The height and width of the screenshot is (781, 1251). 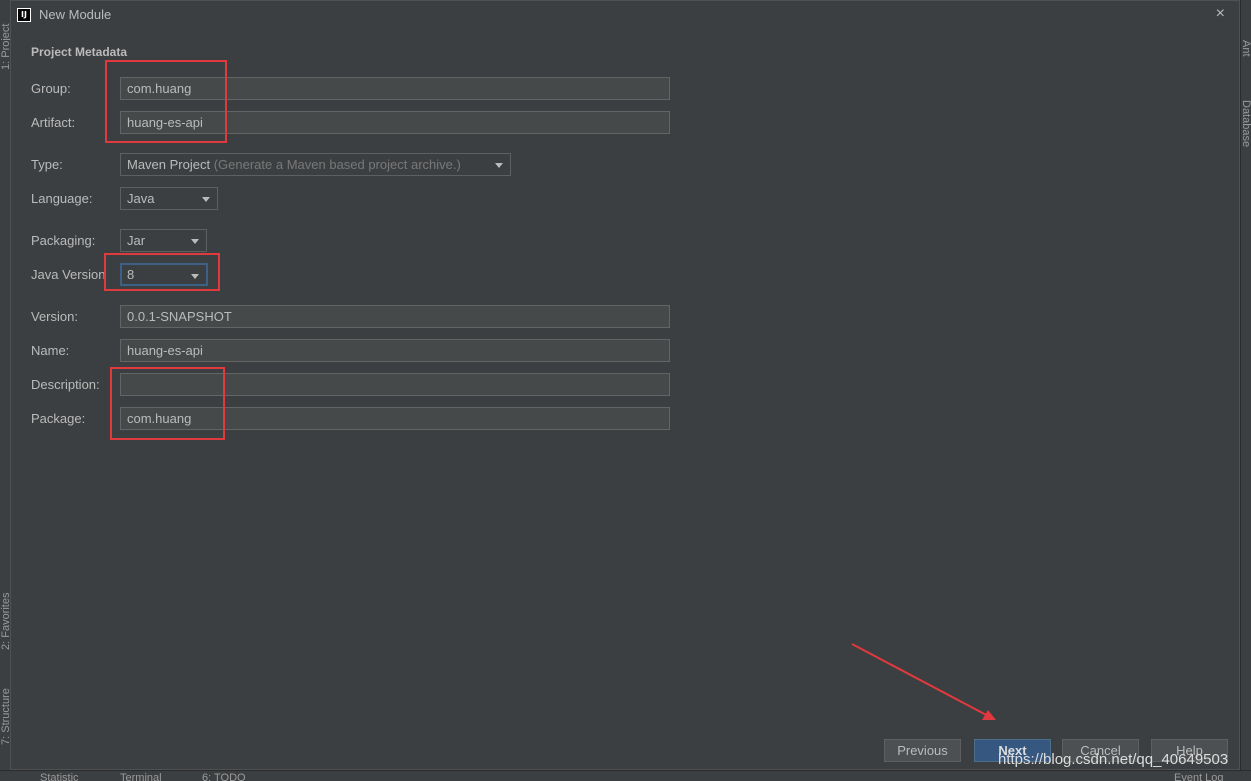 I want to click on annotation-arrow-head, so click(x=989, y=715).